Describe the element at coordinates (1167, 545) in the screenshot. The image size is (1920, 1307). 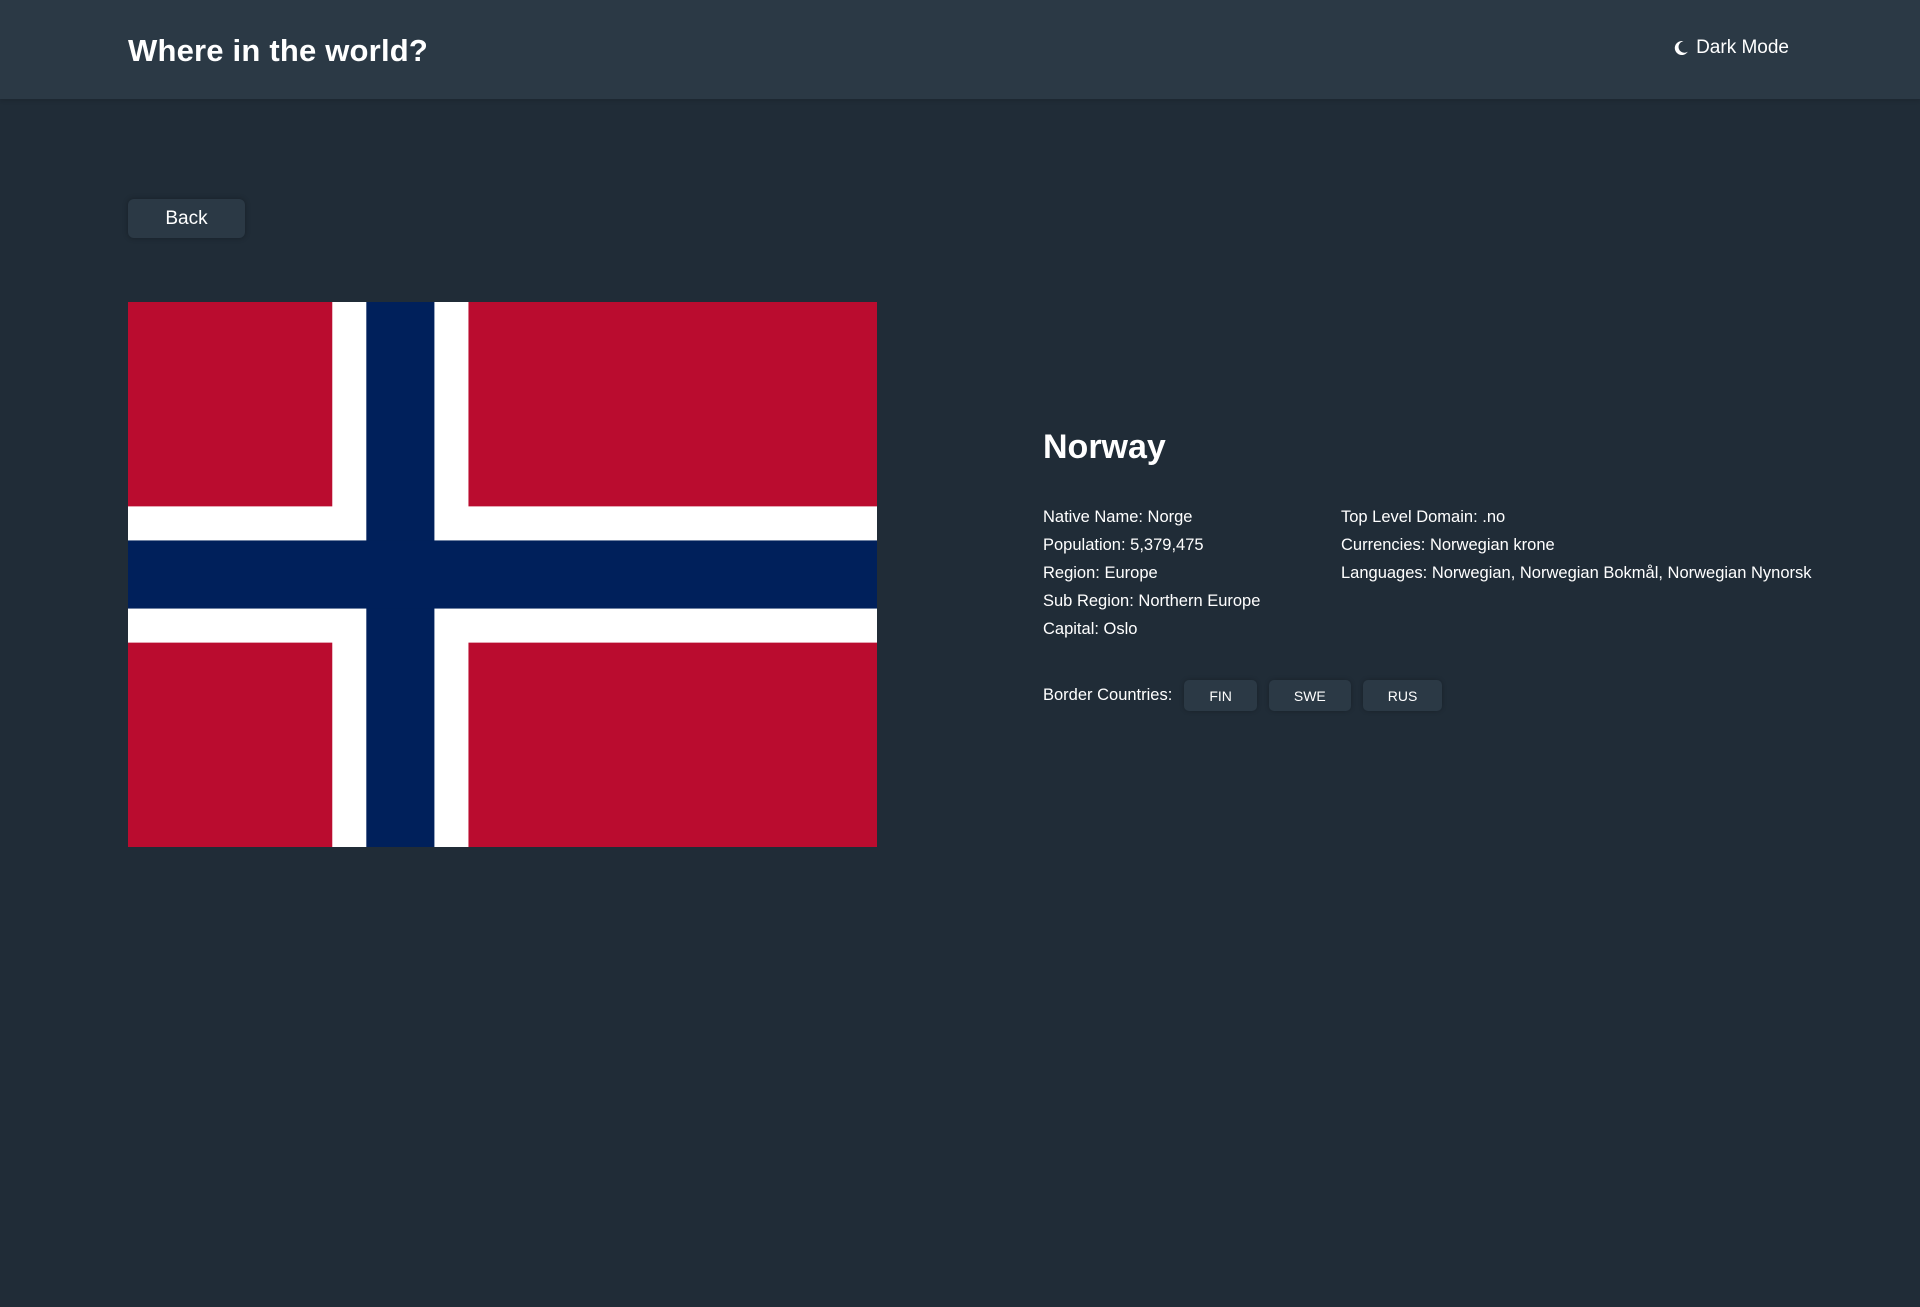
I see `population-value: 5,379,475` at that location.